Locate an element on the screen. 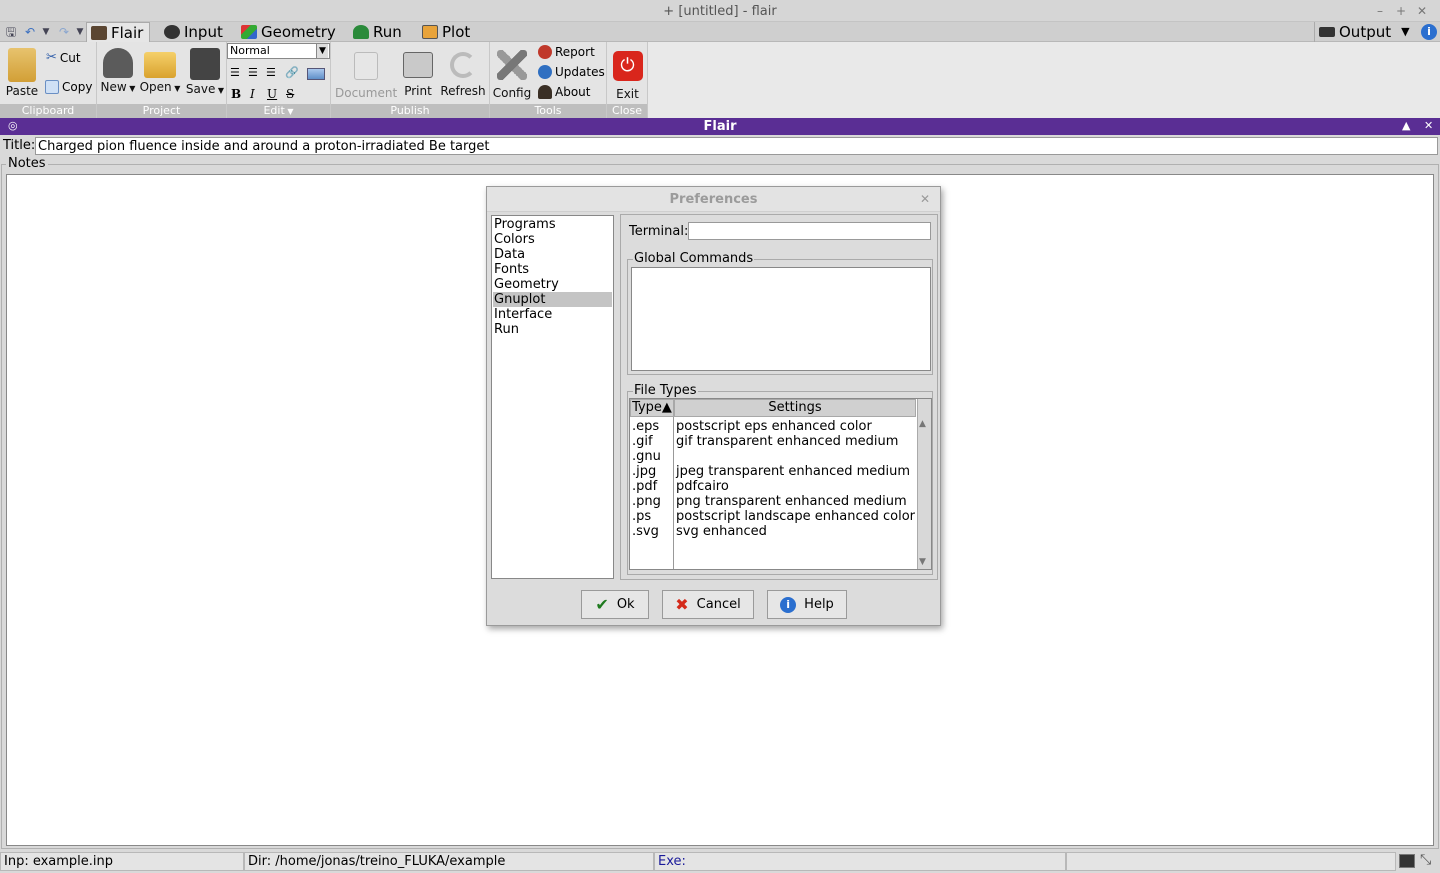  paste-icon is located at coordinates (22, 65).